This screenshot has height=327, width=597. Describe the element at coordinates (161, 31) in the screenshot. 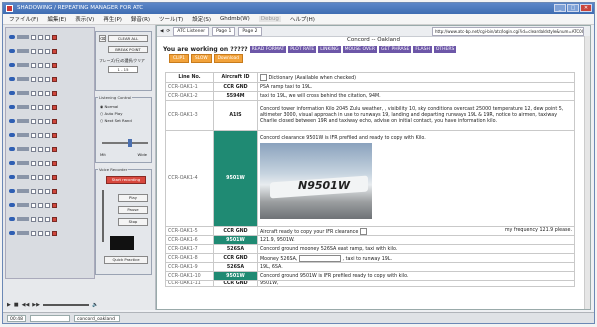

I see `back-icon: ◀` at that location.